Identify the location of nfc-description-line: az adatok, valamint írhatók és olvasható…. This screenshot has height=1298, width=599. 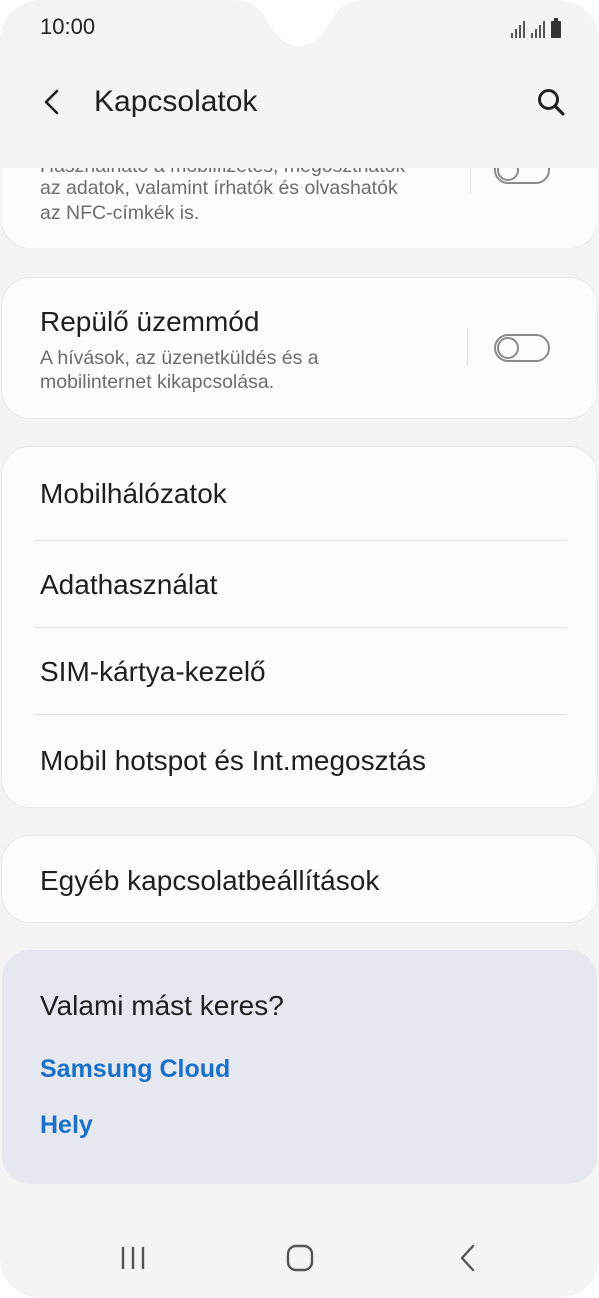
(219, 188).